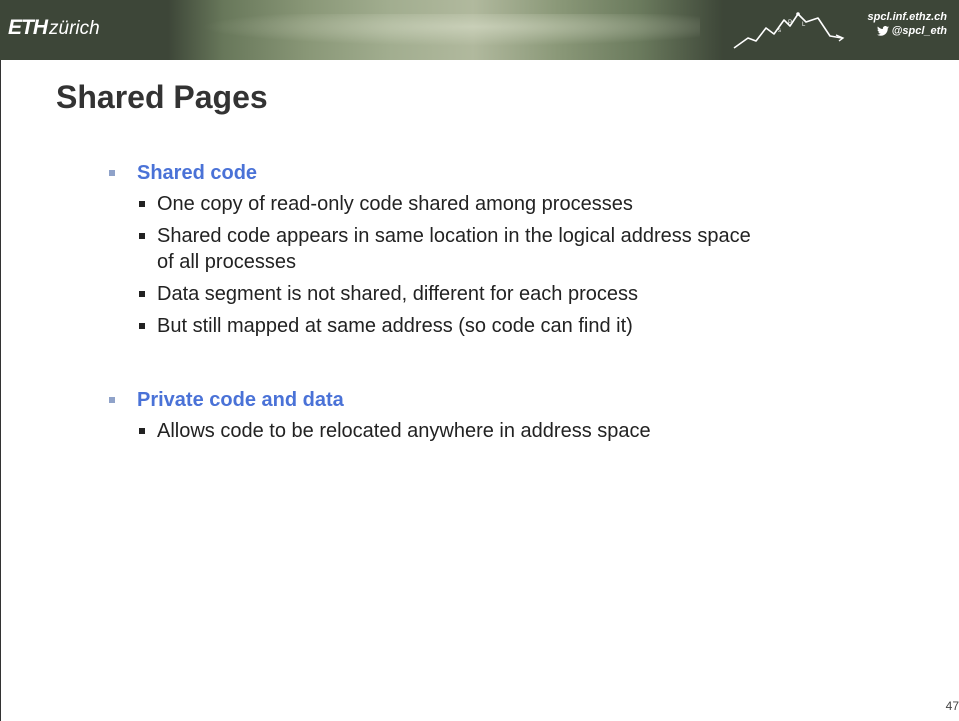 The width and height of the screenshot is (959, 721). I want to click on logo-eth-text: ETH, so click(28, 27).